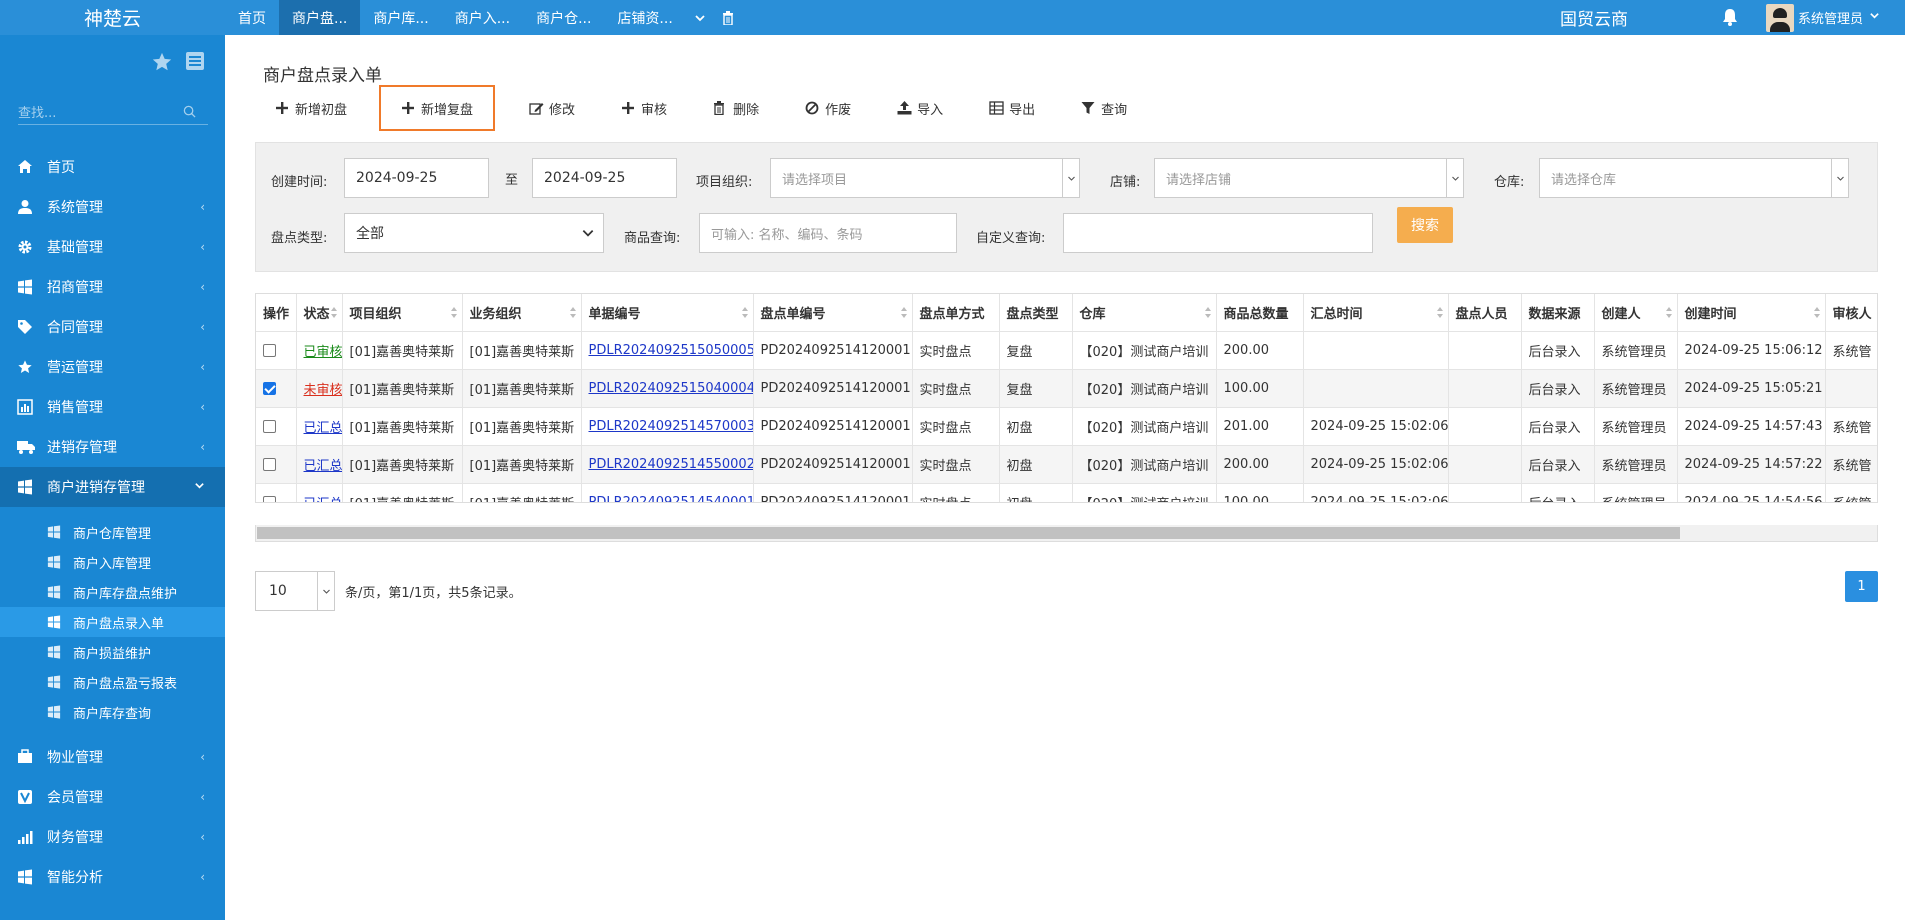 This screenshot has height=920, width=1905. I want to click on search-icon, so click(189, 113).